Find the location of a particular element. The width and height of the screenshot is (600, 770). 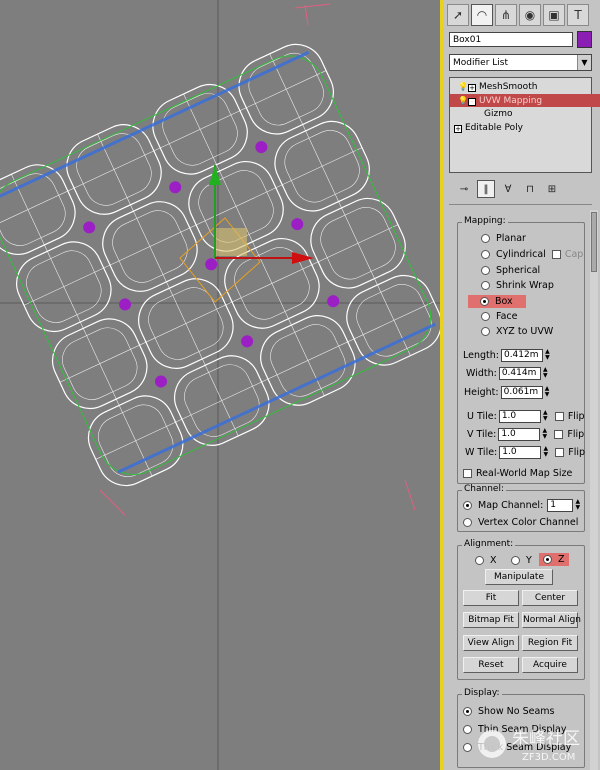

mapping-title: Mapping: is located at coordinates (485, 221).